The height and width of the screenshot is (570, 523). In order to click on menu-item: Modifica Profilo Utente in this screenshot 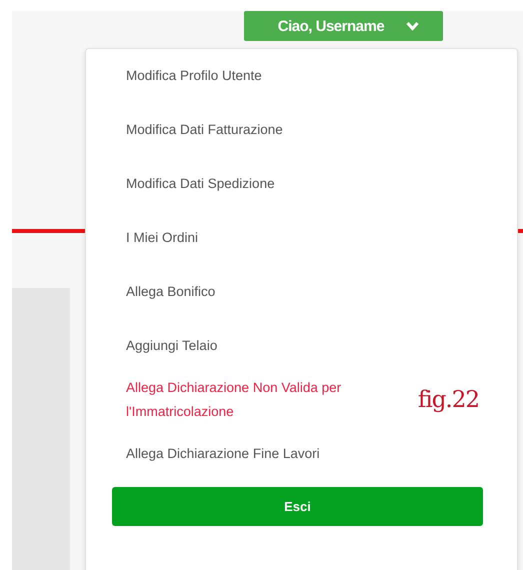, I will do `click(194, 76)`.